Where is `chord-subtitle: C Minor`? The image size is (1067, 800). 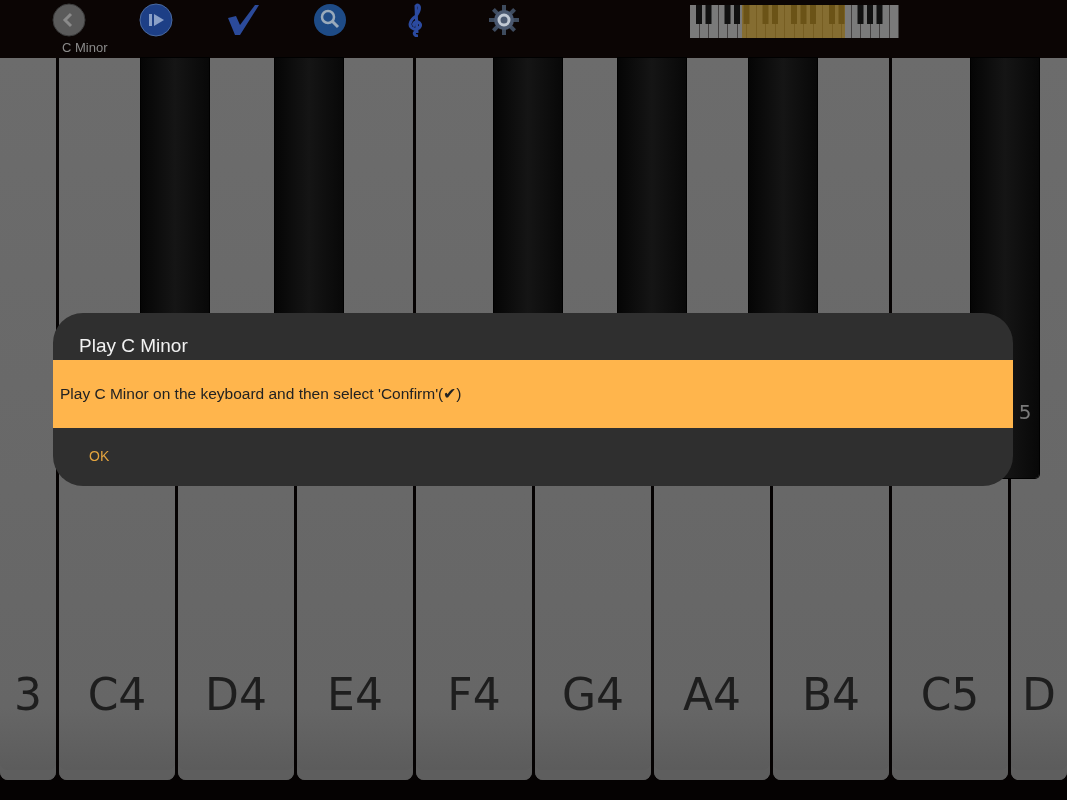
chord-subtitle: C Minor is located at coordinates (85, 47).